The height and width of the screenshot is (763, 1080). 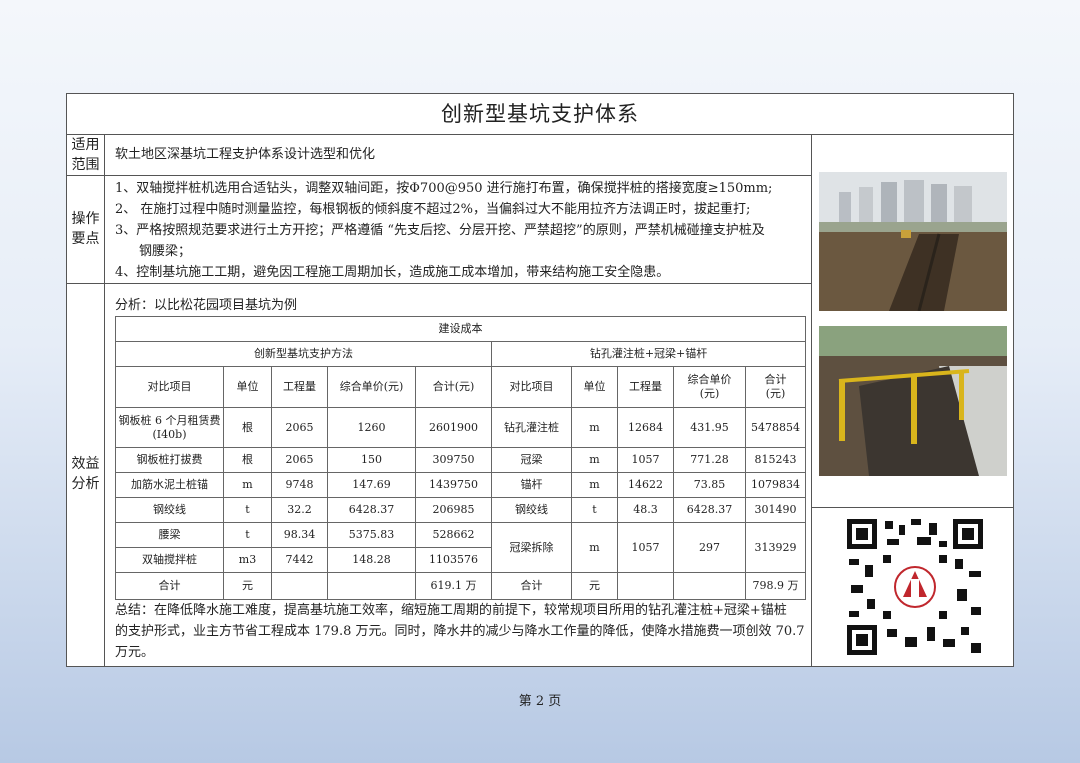 I want to click on table-group-row: 创新型基坑支护方法 钻孔灌注桩+冠梁+锚杆, so click(x=461, y=354).